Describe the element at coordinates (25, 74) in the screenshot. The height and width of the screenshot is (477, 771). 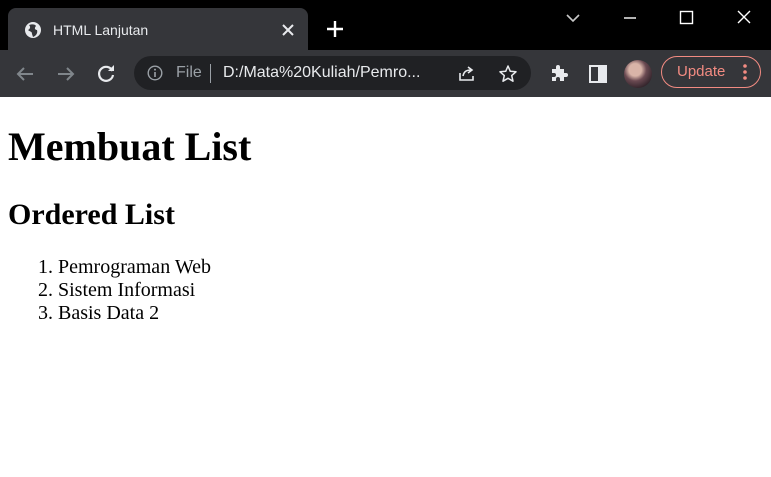
I see `back-arrow-icon` at that location.